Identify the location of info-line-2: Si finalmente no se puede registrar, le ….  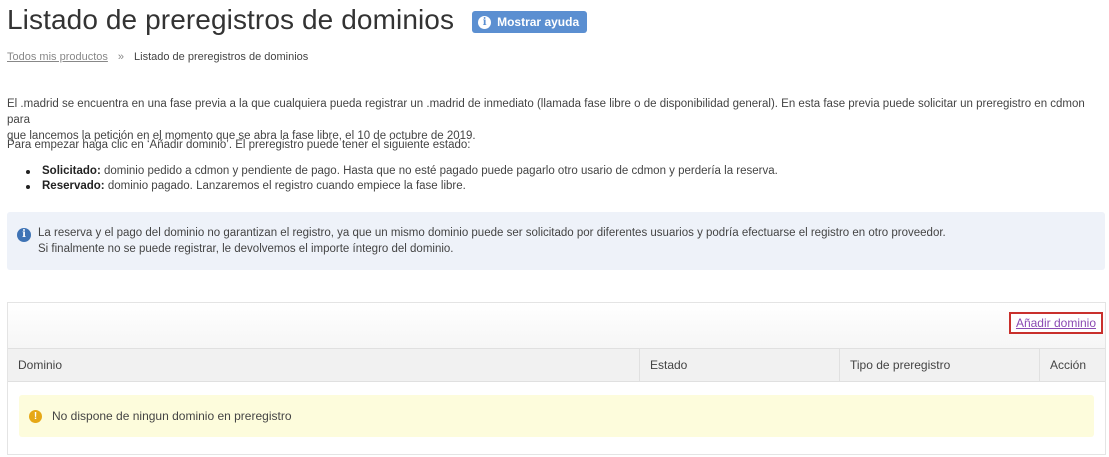
(246, 249).